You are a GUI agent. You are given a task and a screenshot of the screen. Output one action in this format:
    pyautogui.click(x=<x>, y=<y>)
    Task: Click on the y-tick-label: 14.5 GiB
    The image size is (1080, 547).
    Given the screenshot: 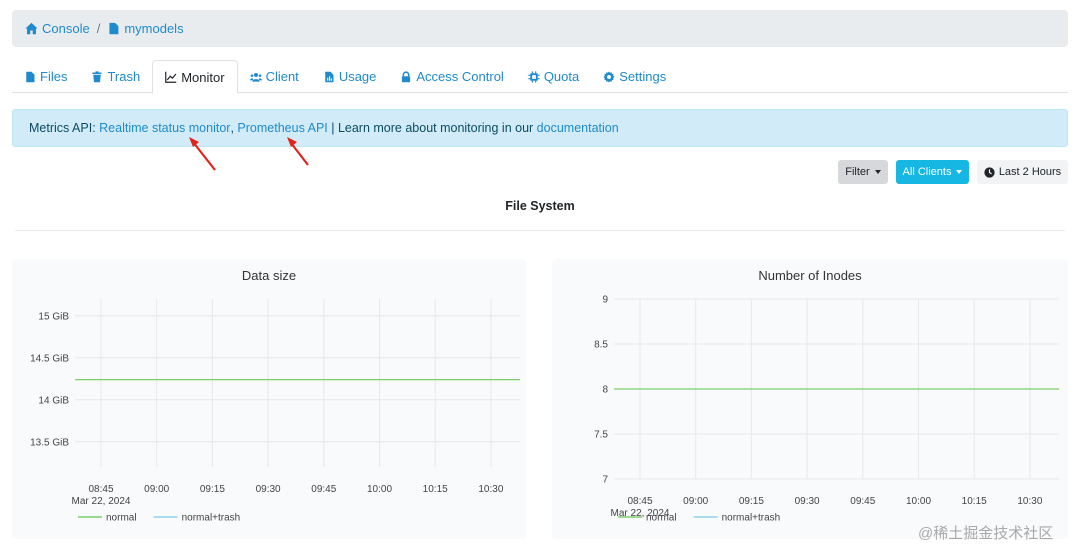 What is the action you would take?
    pyautogui.click(x=49, y=358)
    